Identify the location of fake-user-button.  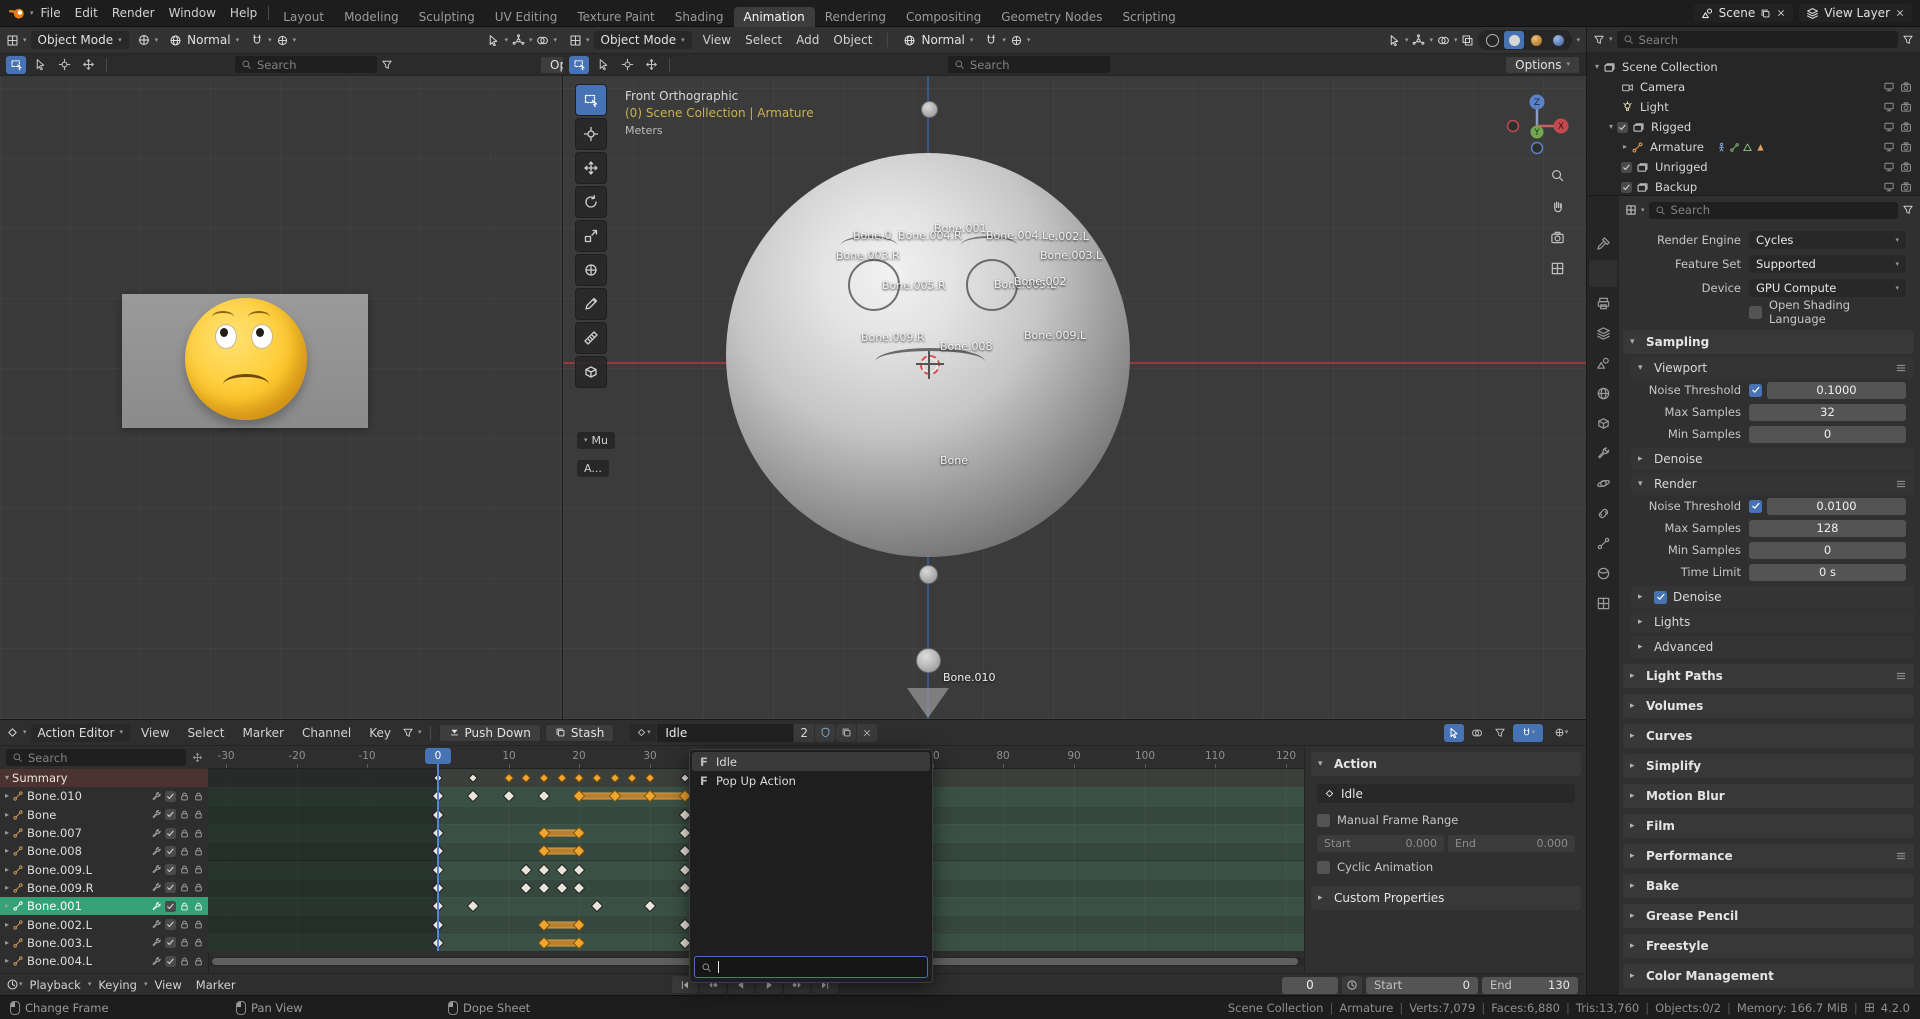
(825, 732).